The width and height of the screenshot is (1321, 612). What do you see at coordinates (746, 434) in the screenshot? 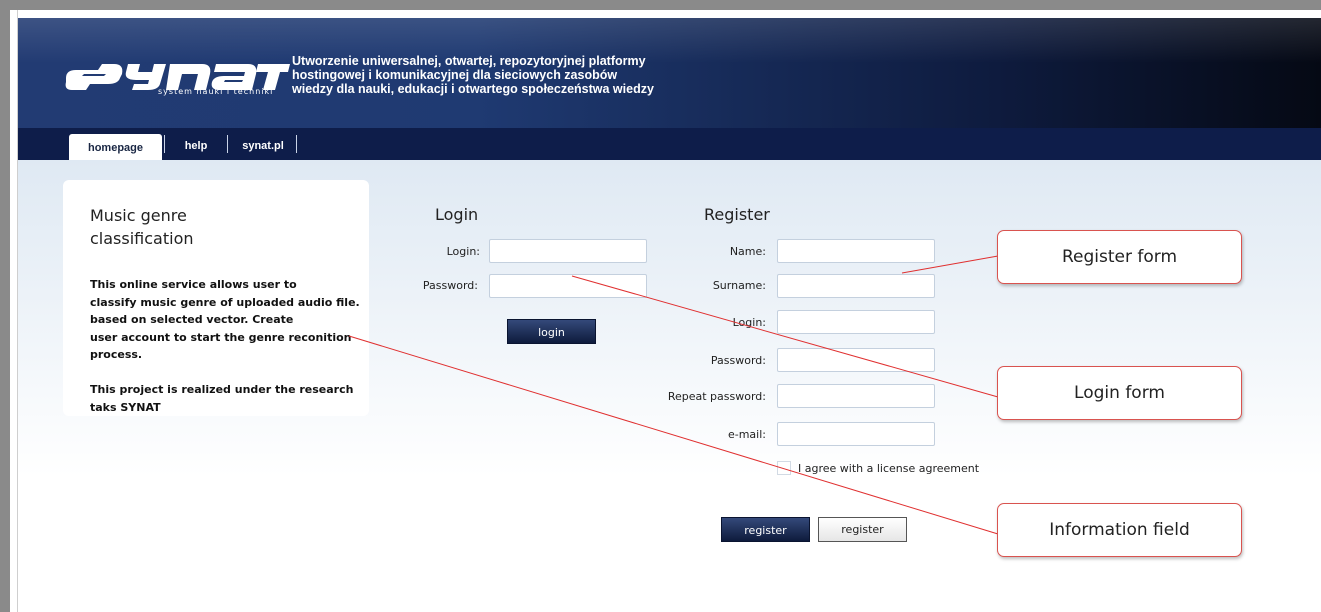
I see `email-label: e-mail:` at bounding box center [746, 434].